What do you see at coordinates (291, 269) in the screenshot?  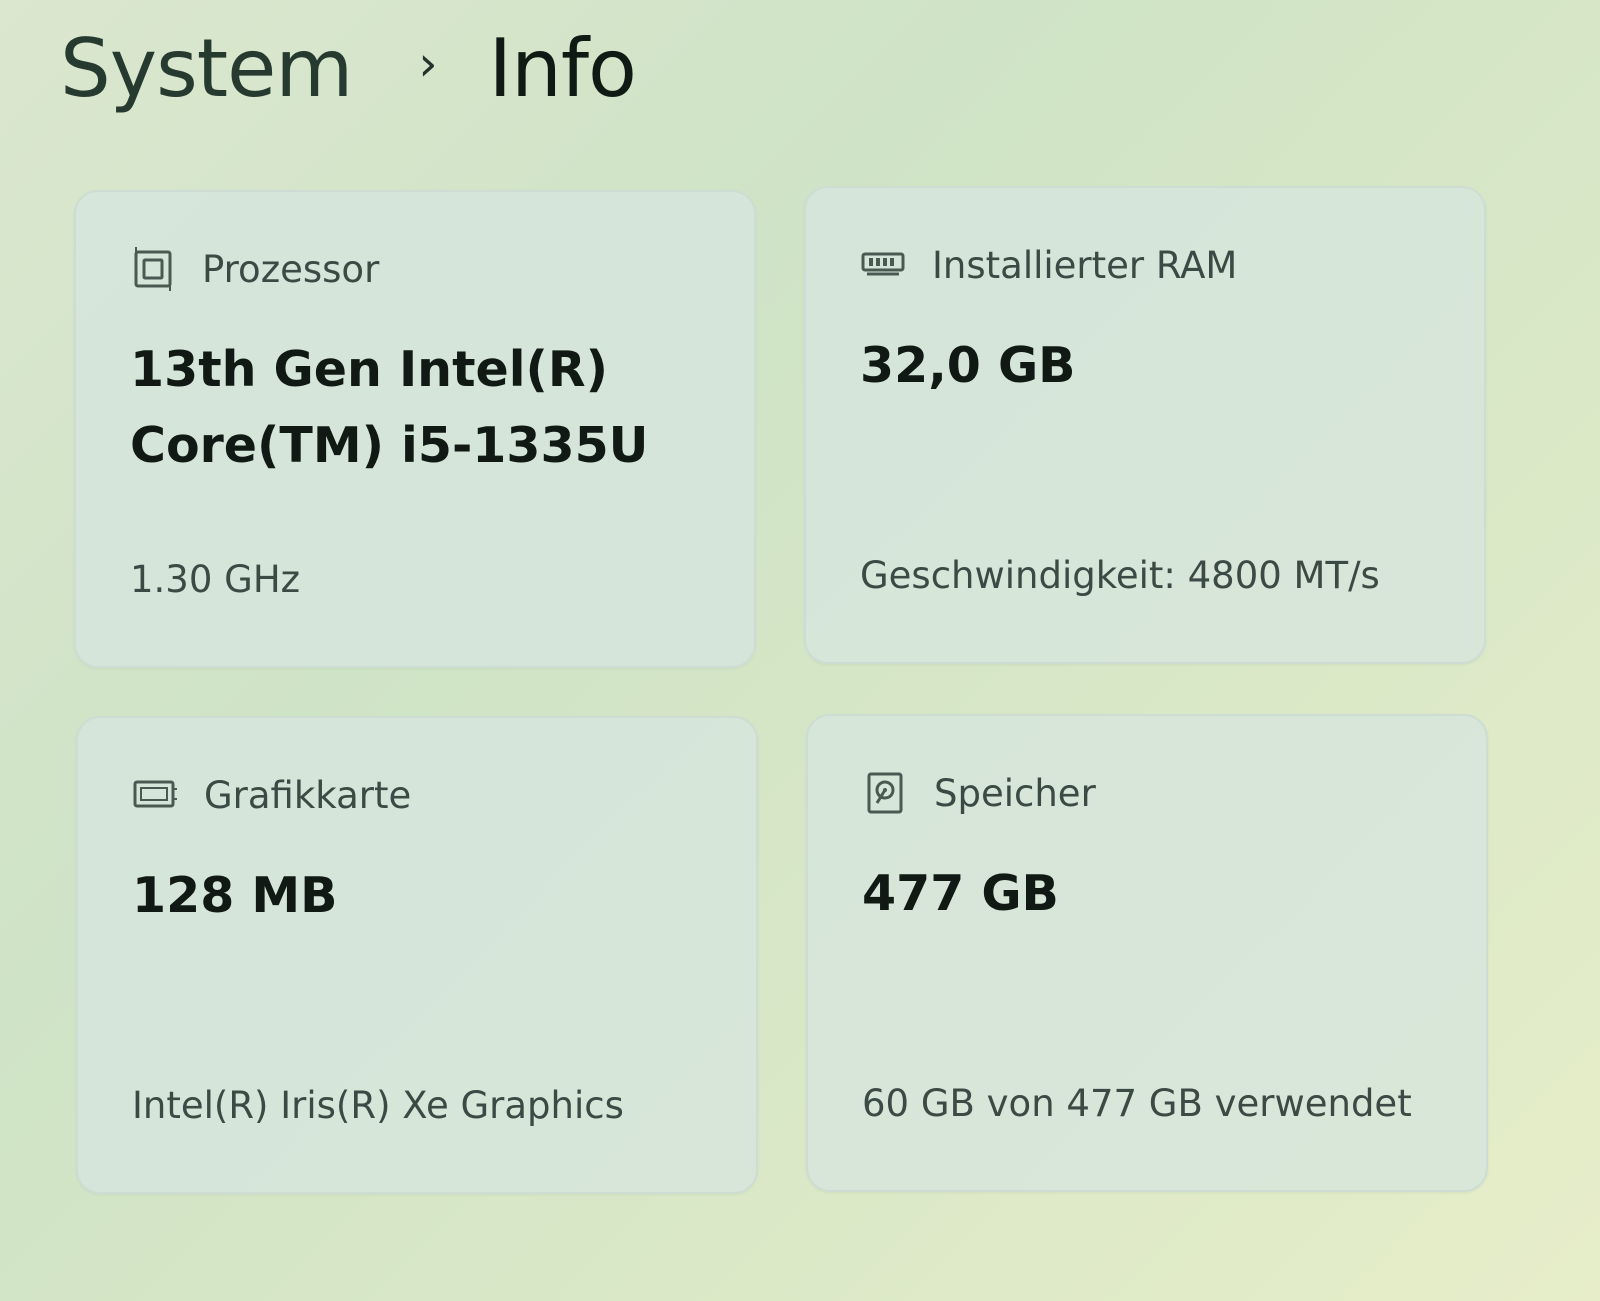 I see `processor-label: Prozessor` at bounding box center [291, 269].